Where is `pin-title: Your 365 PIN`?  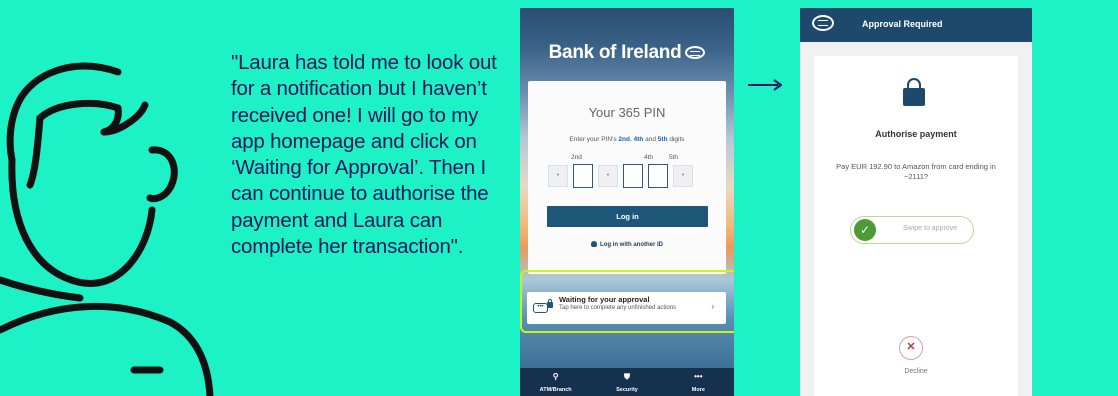 pin-title: Your 365 PIN is located at coordinates (627, 112).